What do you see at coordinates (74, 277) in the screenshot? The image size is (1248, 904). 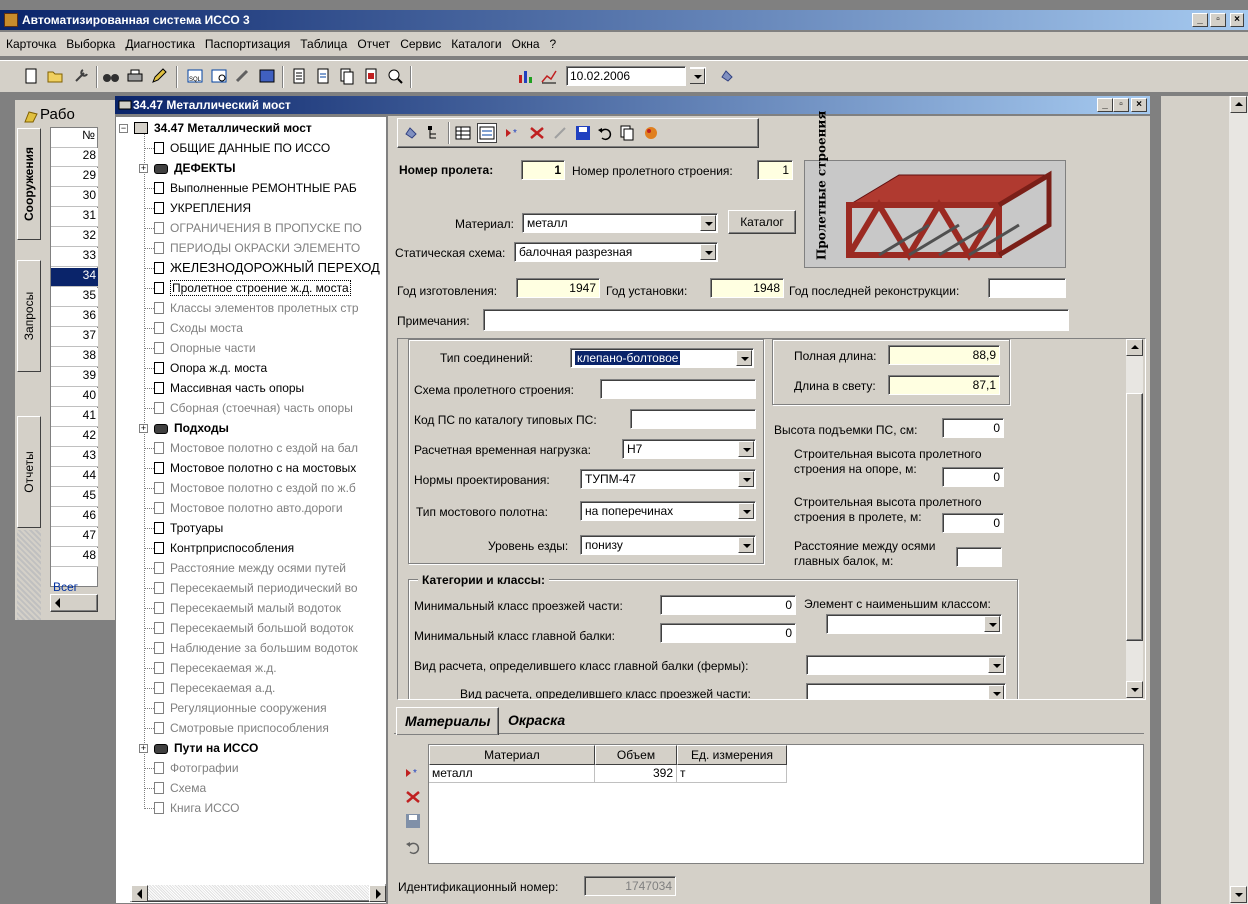 I see `list-row: 34` at bounding box center [74, 277].